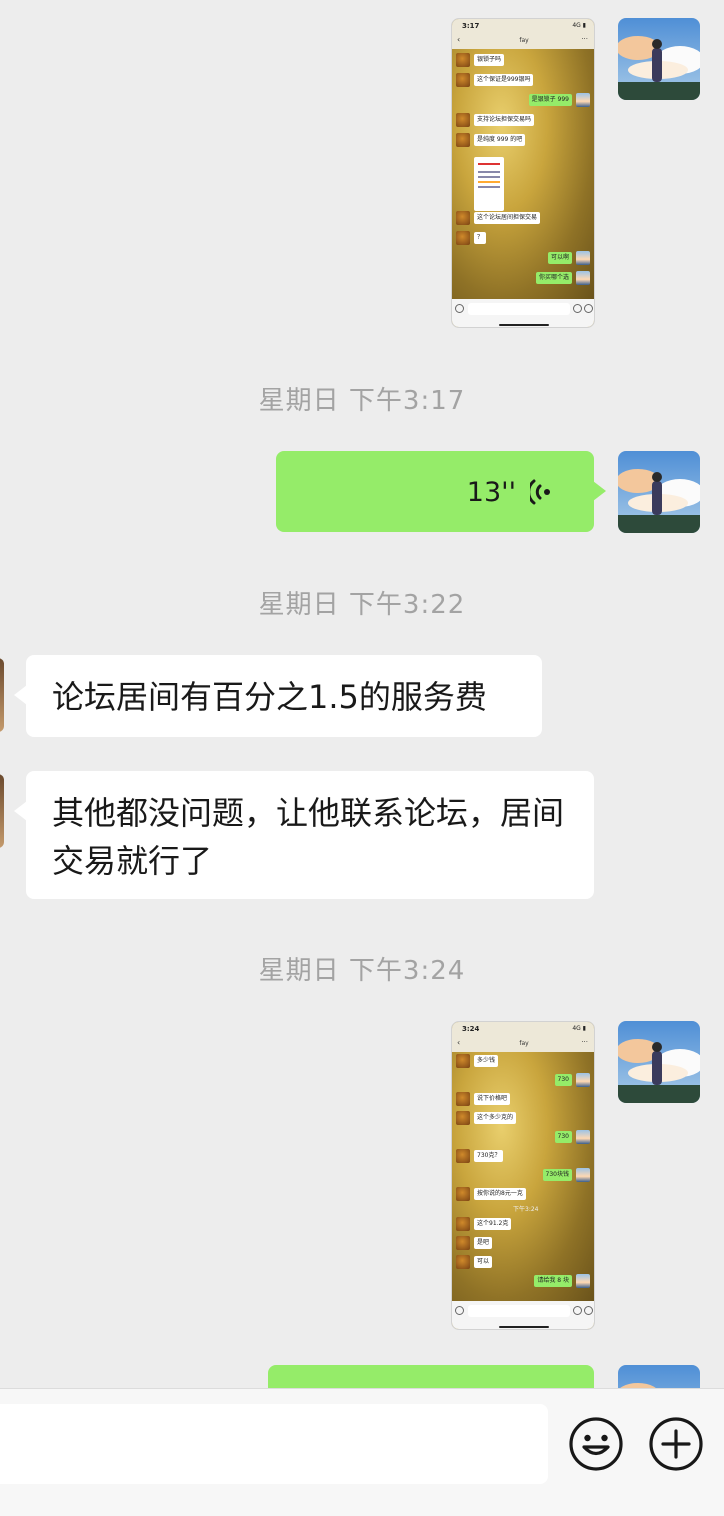  Describe the element at coordinates (278, 696) in the screenshot. I see `received-message: 论坛居间有百分之1.5的服务费` at that location.